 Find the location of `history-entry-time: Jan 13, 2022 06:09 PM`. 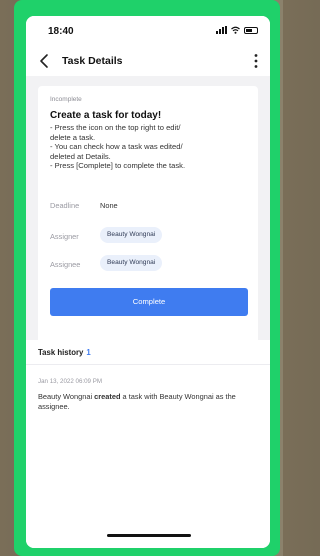

history-entry-time: Jan 13, 2022 06:09 PM is located at coordinates (70, 381).